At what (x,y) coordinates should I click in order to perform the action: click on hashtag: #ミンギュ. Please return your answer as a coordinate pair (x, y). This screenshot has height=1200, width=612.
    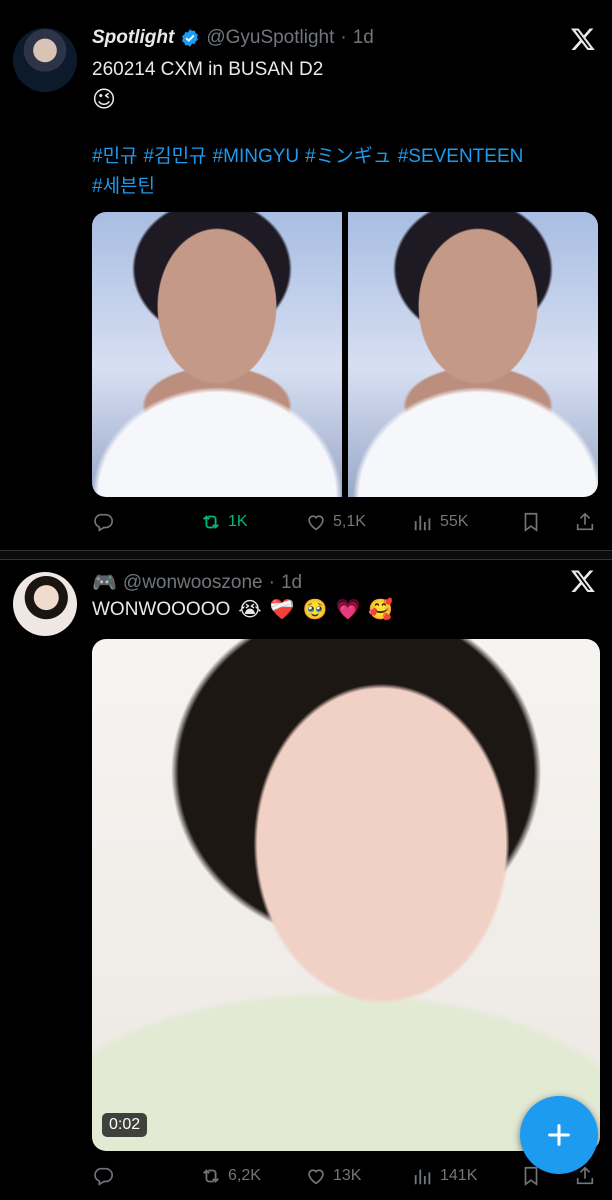
    Looking at the image, I should click on (348, 156).